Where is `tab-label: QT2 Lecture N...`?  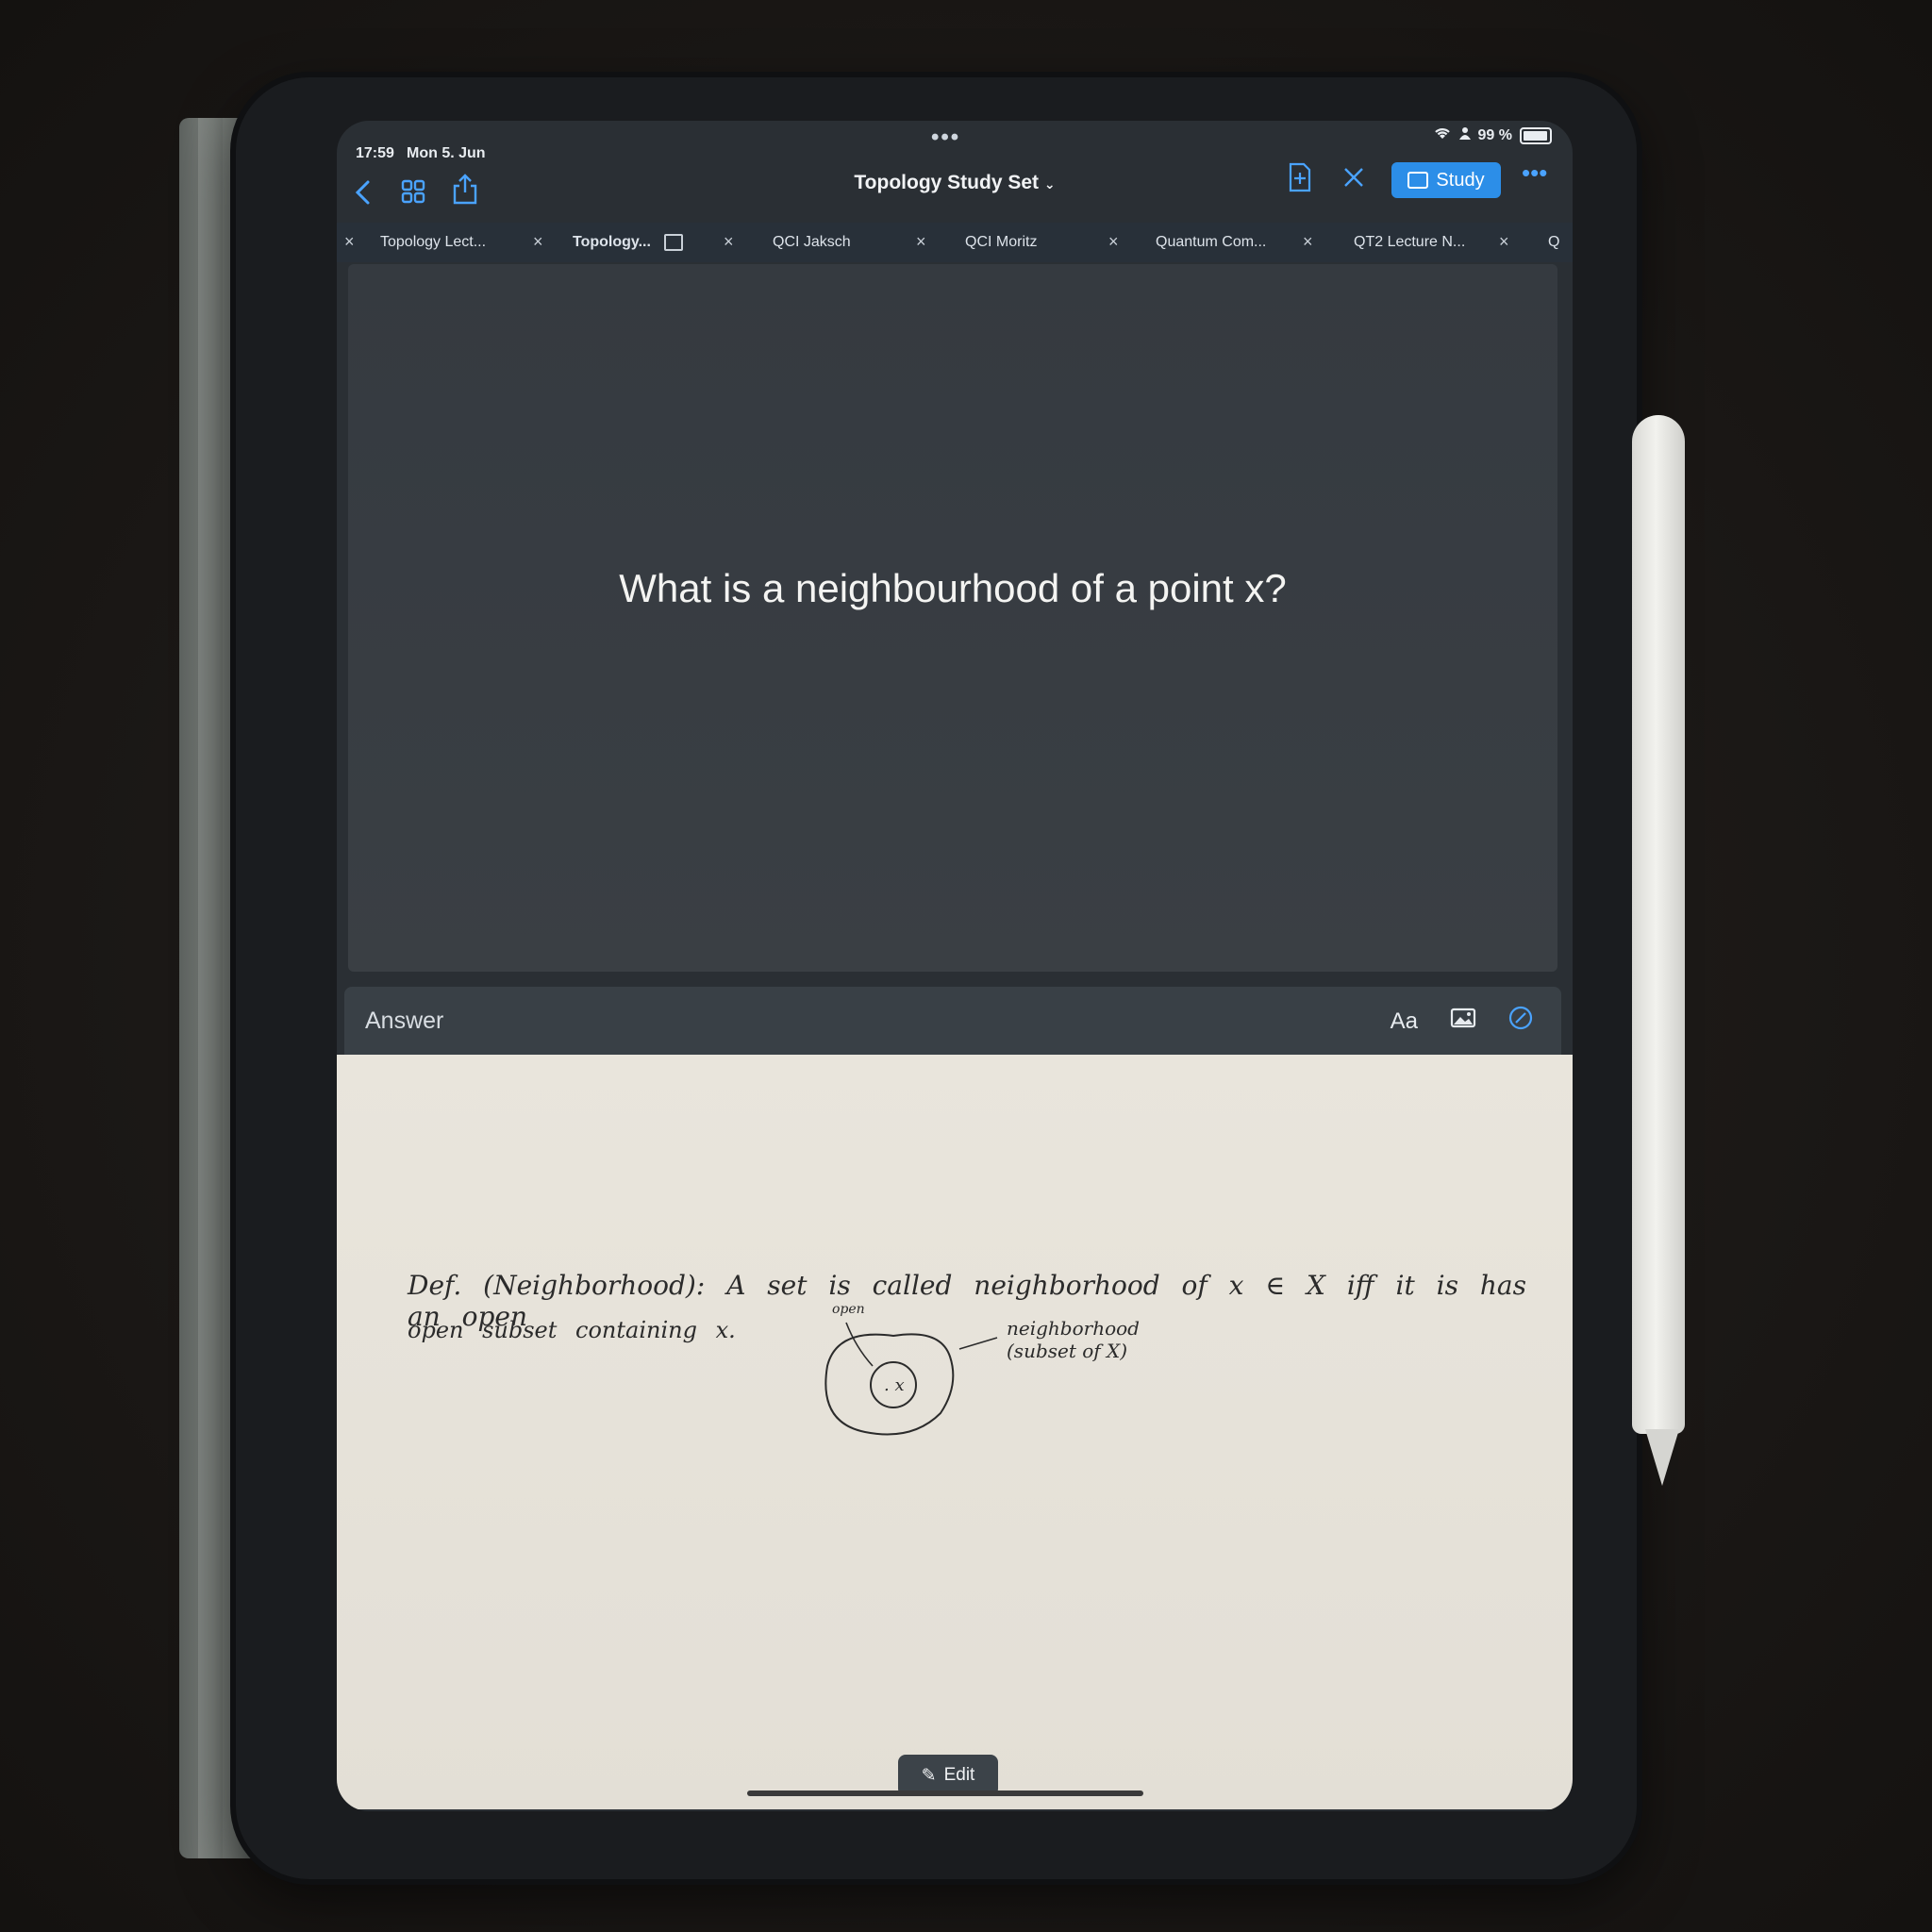
tab-label: QT2 Lecture N... is located at coordinates (1410, 242).